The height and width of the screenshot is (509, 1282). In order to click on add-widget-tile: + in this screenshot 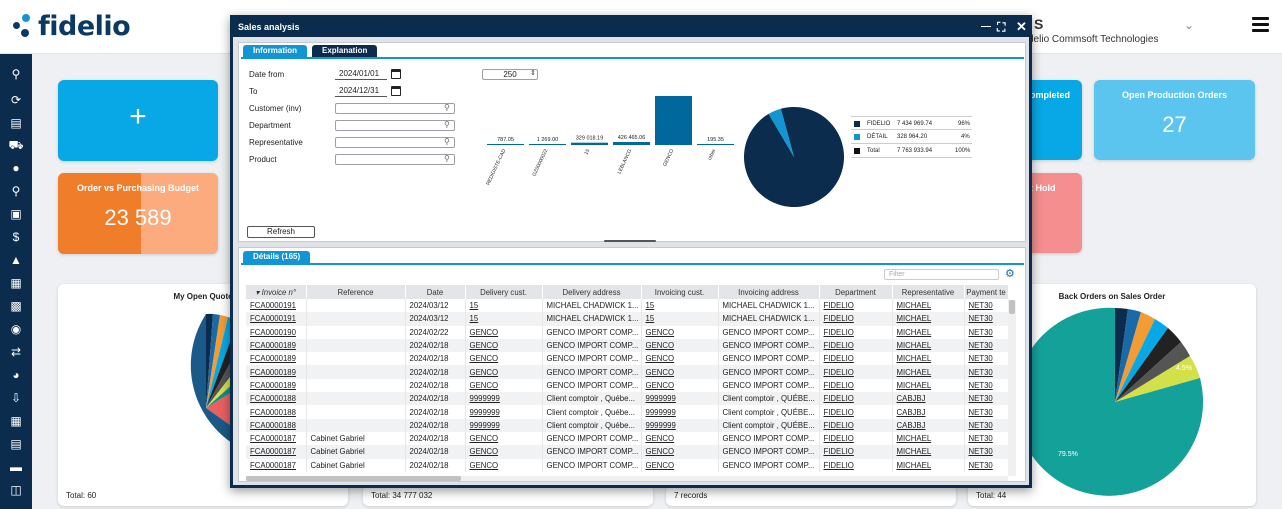, I will do `click(138, 120)`.